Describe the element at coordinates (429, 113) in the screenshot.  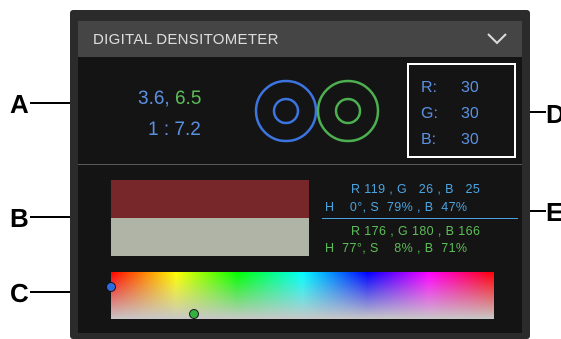
I see `g-label: G:` at that location.